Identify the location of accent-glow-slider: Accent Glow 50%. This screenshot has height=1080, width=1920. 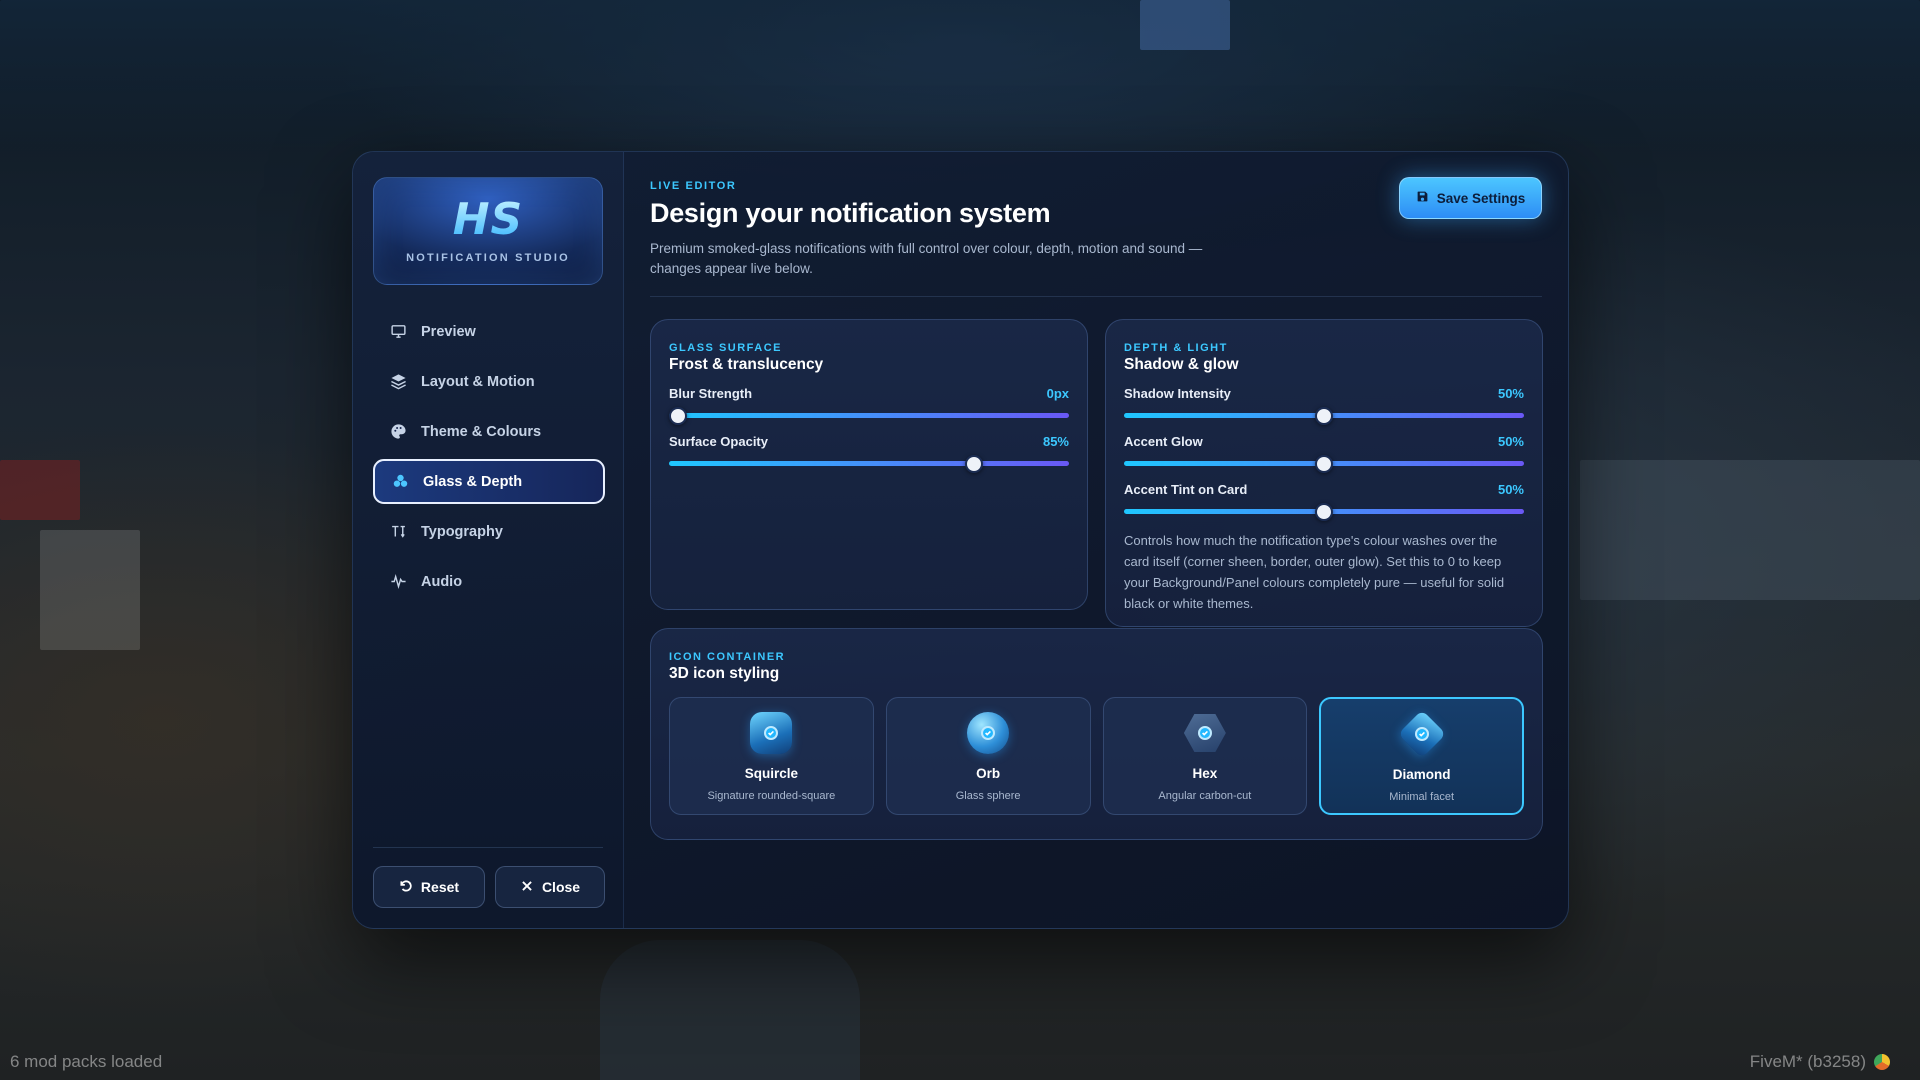
(1324, 453).